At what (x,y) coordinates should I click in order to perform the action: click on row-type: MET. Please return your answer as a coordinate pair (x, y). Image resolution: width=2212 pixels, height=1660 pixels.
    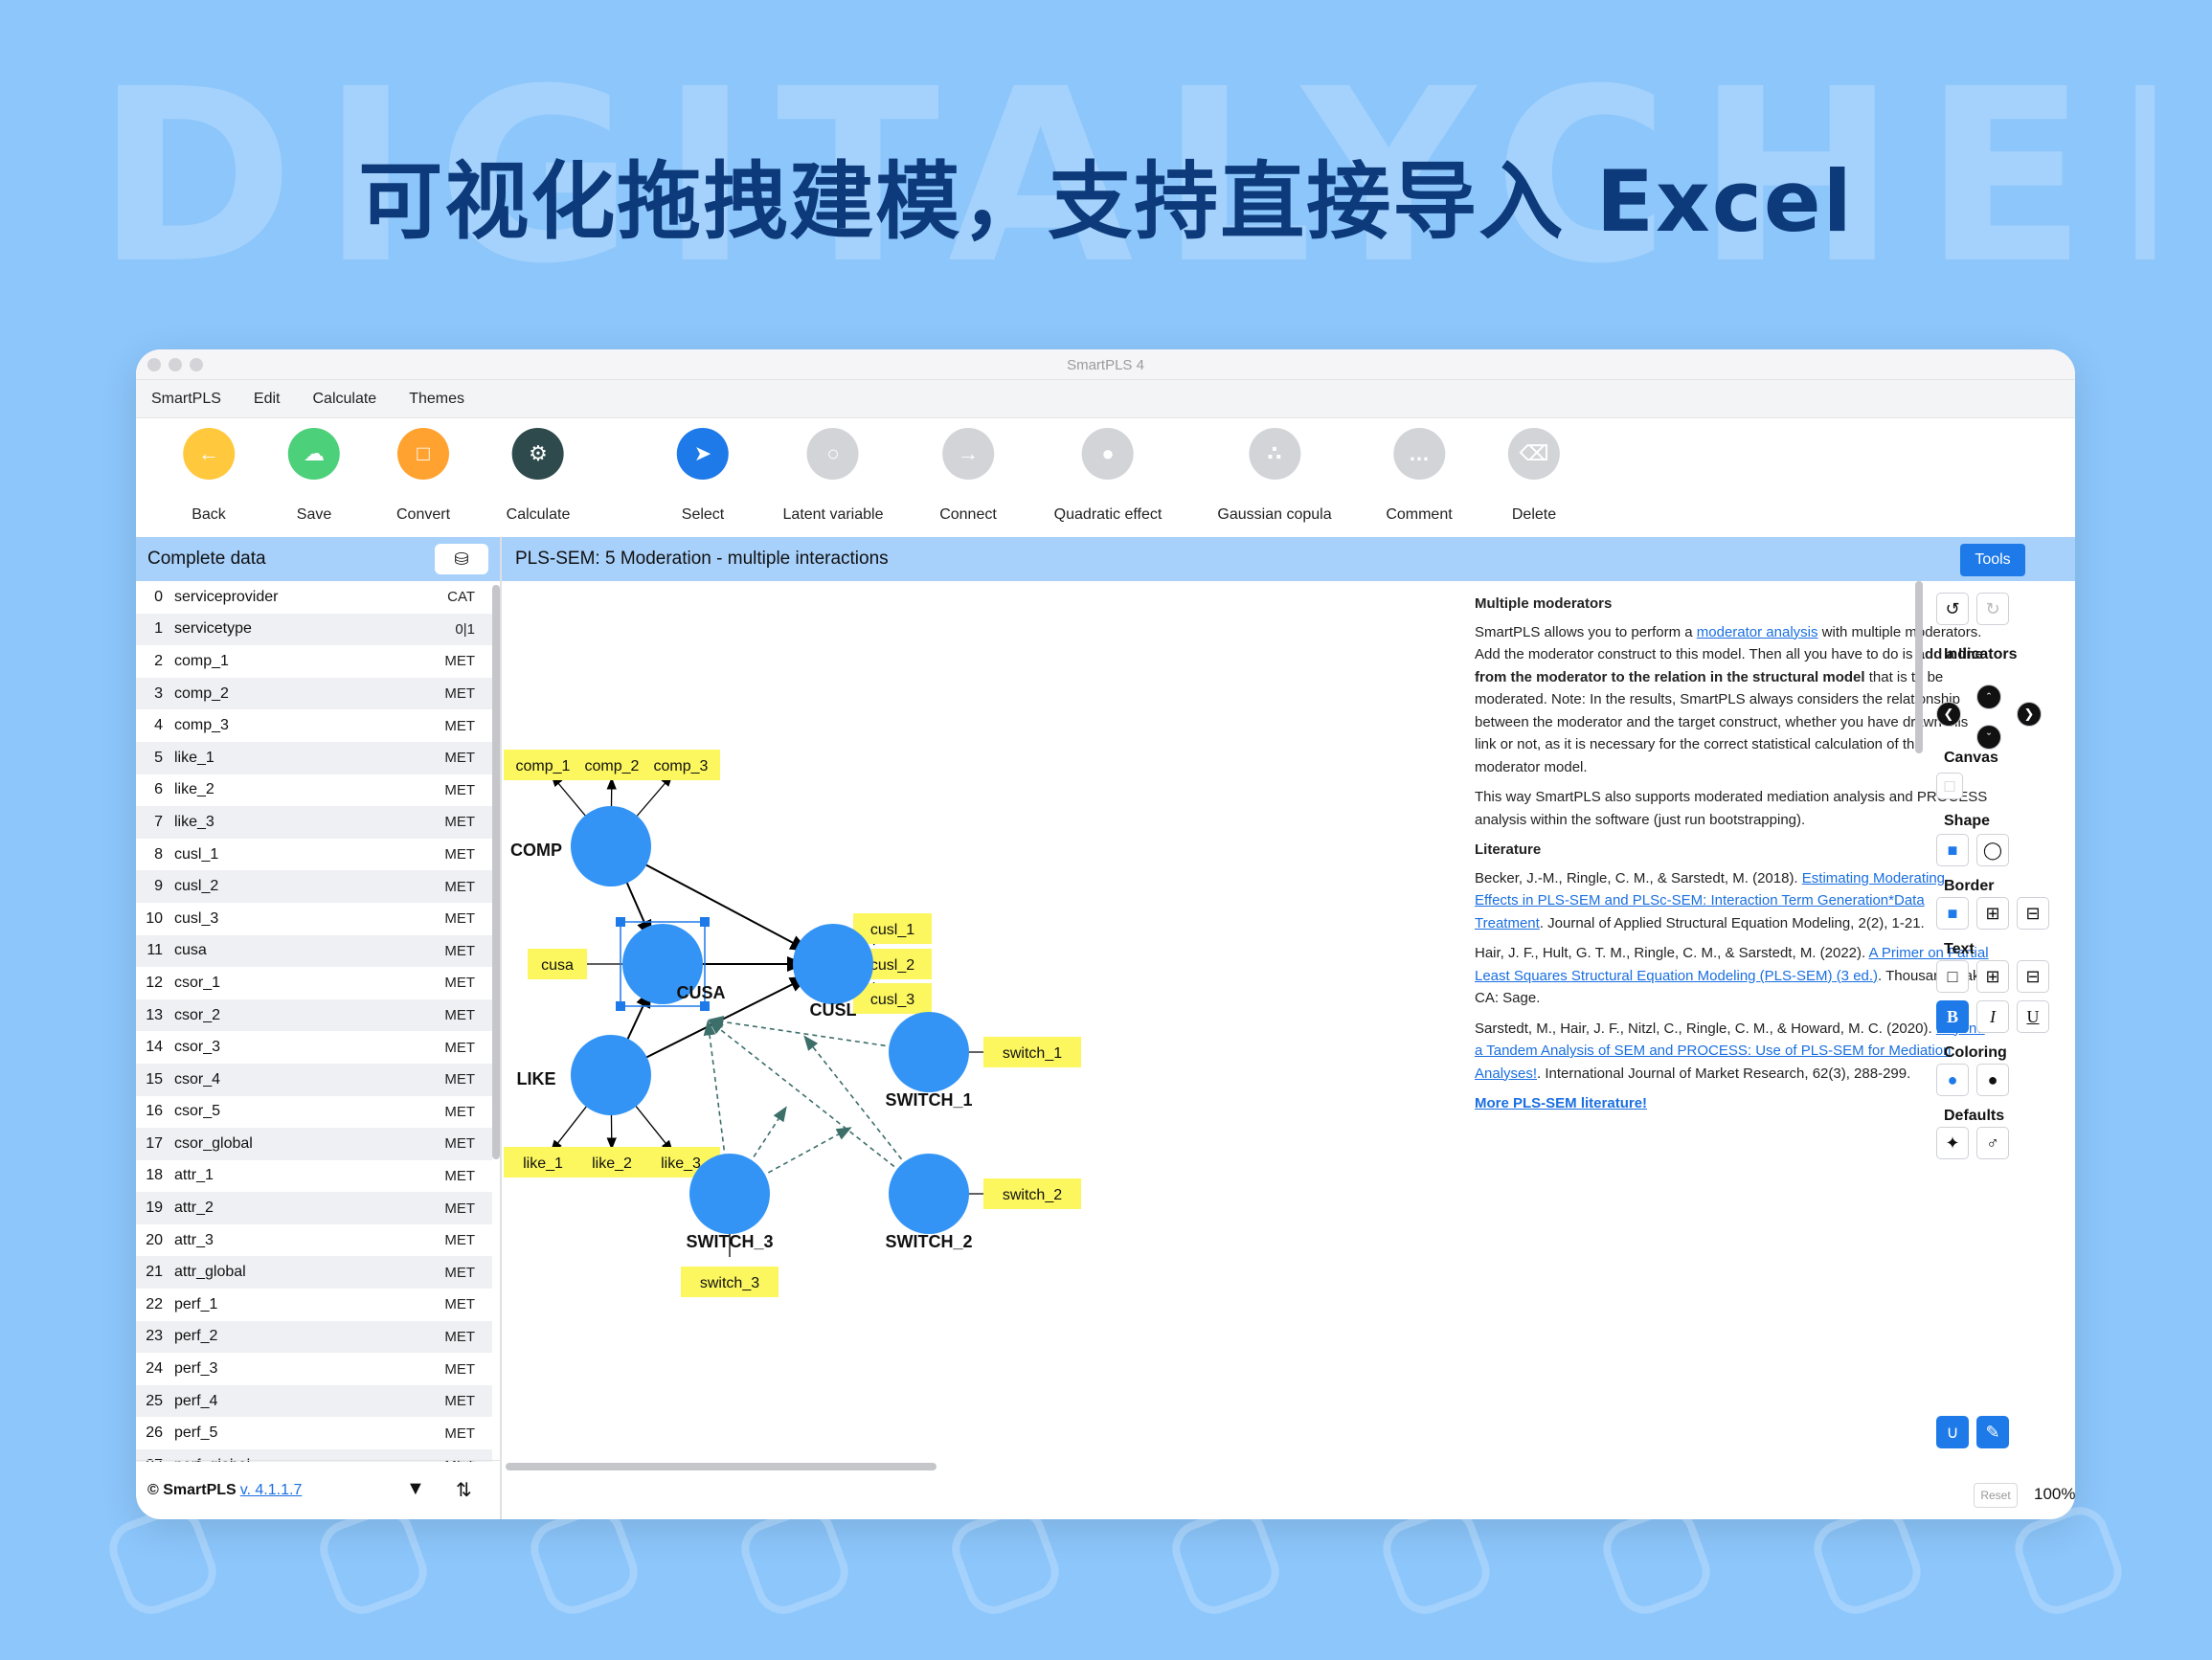
    Looking at the image, I should click on (459, 983).